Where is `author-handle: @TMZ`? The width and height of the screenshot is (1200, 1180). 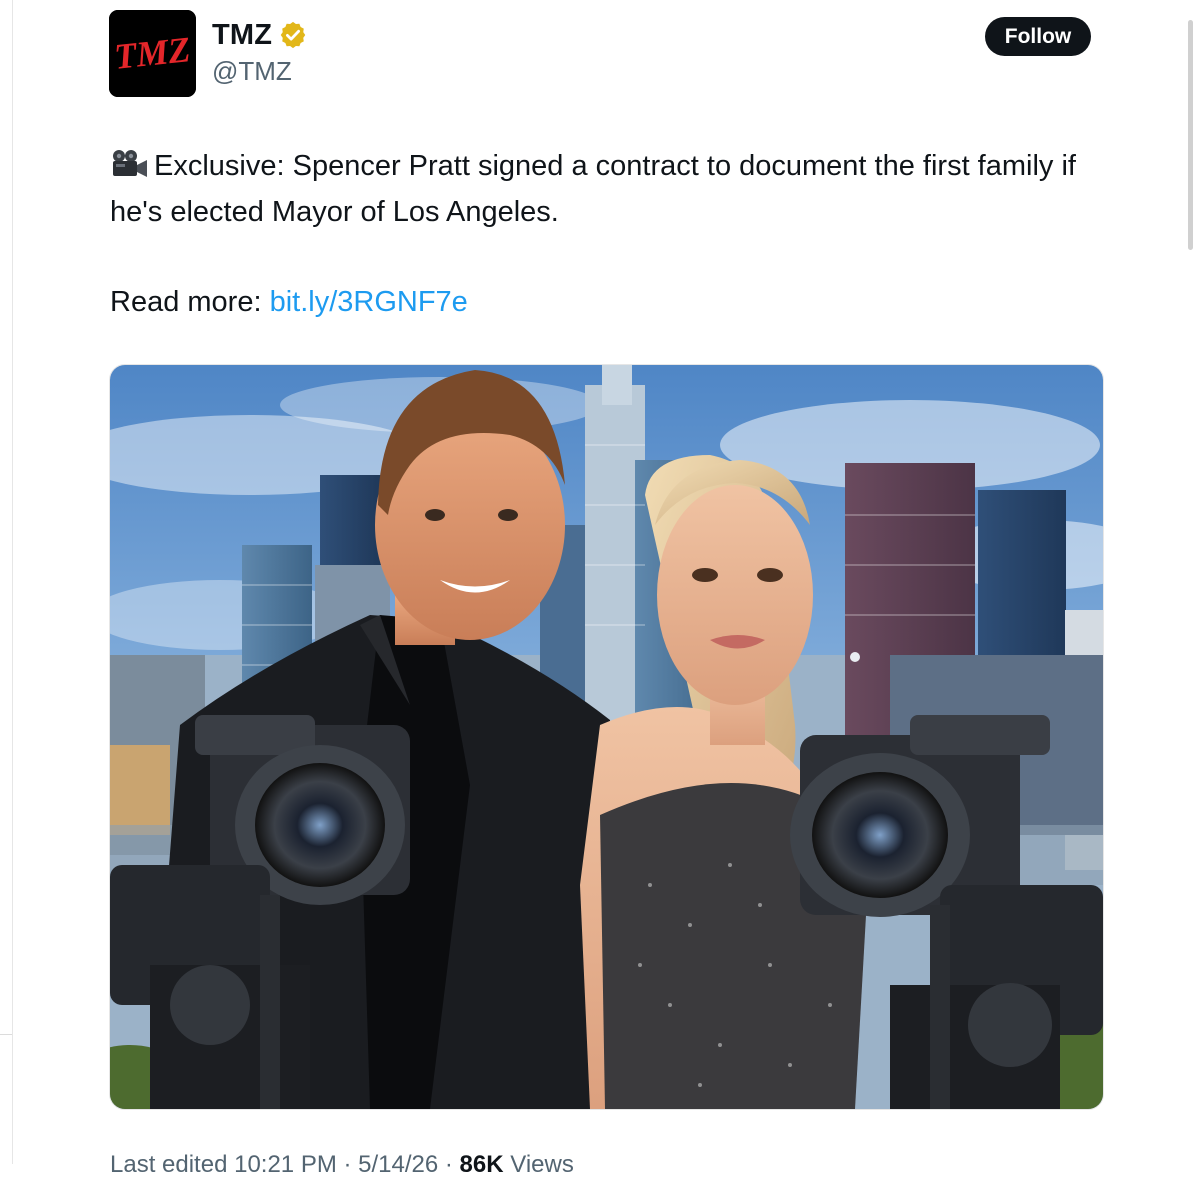
author-handle: @TMZ is located at coordinates (252, 71).